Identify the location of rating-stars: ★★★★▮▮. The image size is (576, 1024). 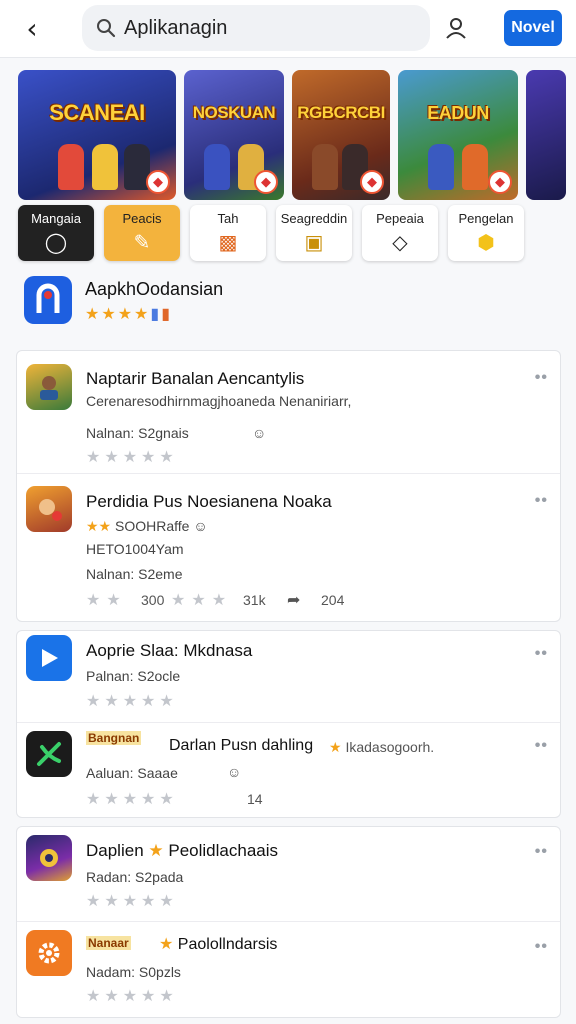
(128, 313).